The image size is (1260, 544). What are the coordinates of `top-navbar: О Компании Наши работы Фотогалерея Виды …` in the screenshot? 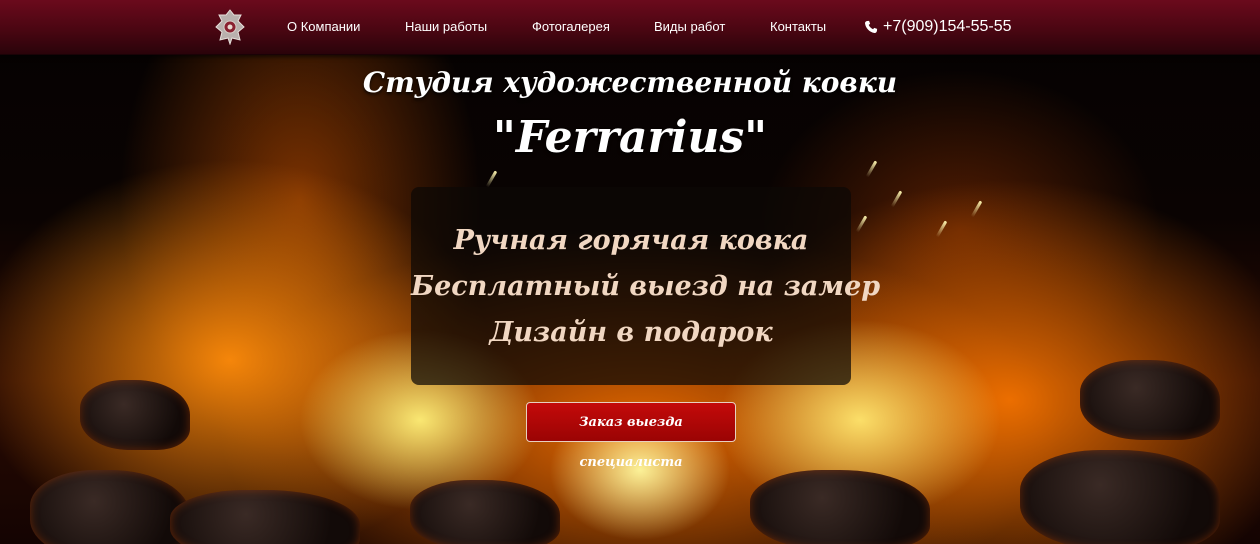 It's located at (630, 27).